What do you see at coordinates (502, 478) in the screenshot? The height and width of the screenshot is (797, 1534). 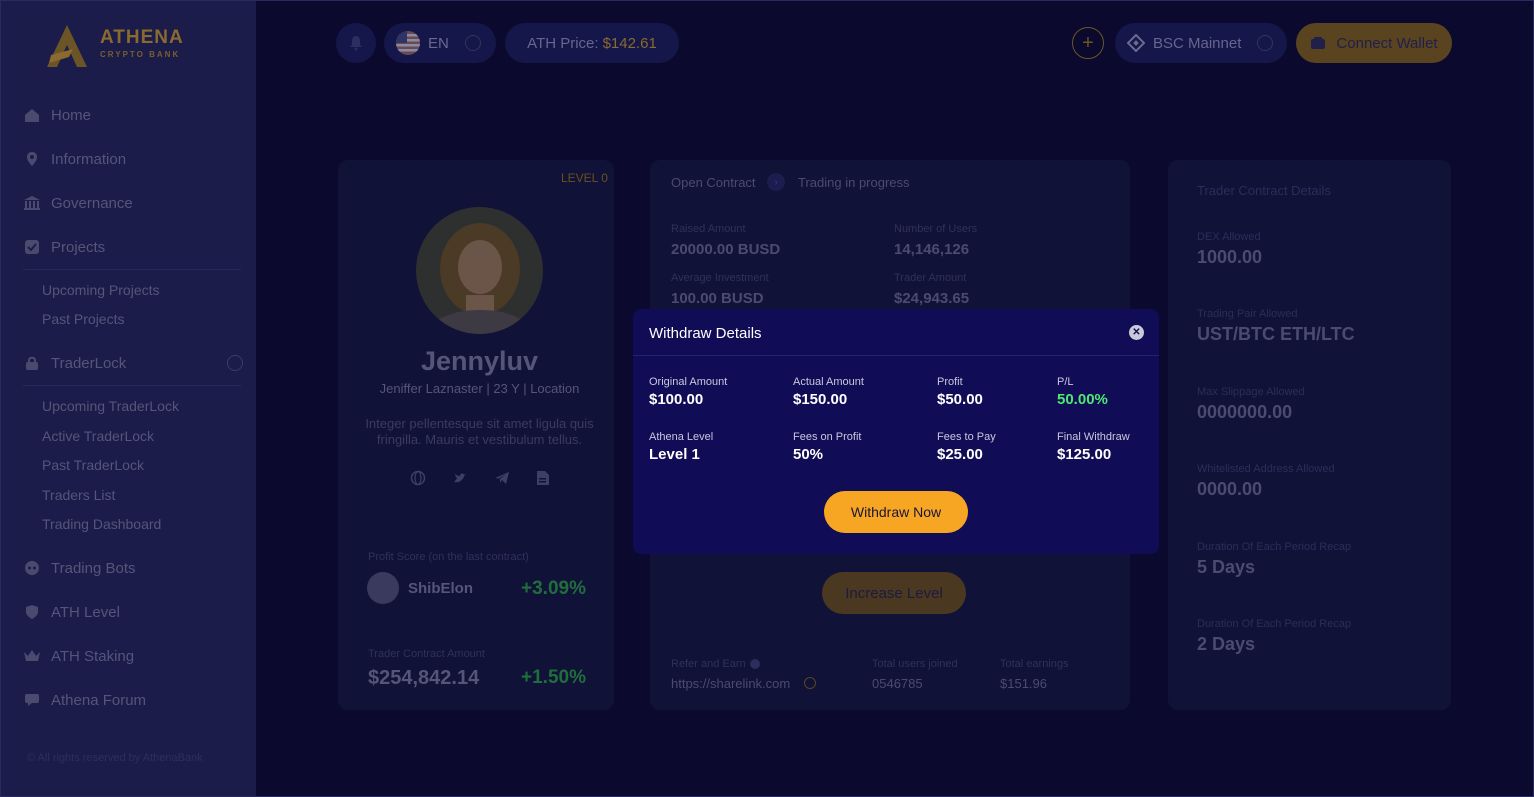 I see `telegram-icon` at bounding box center [502, 478].